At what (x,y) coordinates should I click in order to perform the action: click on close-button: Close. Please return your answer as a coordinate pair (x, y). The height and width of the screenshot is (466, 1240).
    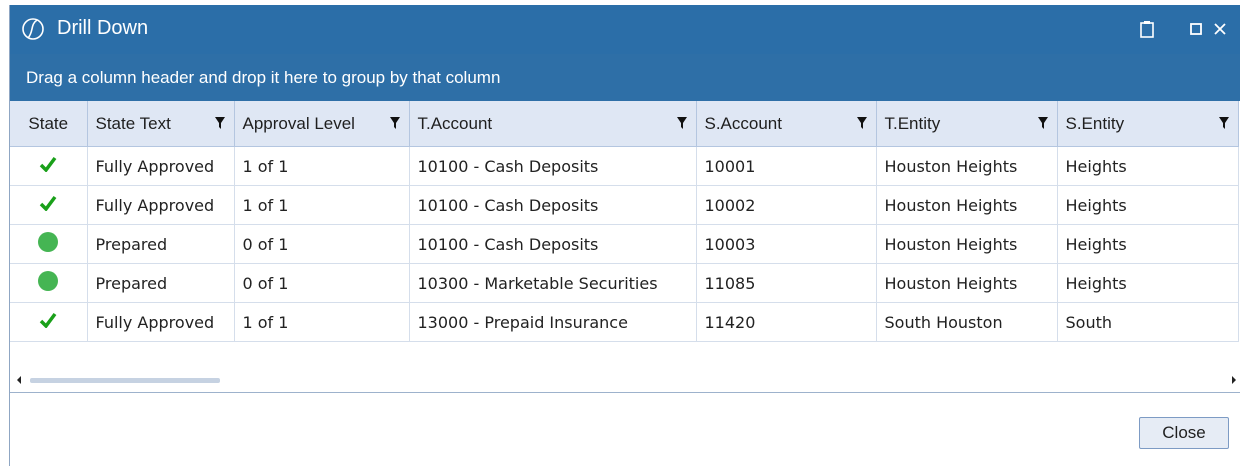
    Looking at the image, I should click on (1184, 433).